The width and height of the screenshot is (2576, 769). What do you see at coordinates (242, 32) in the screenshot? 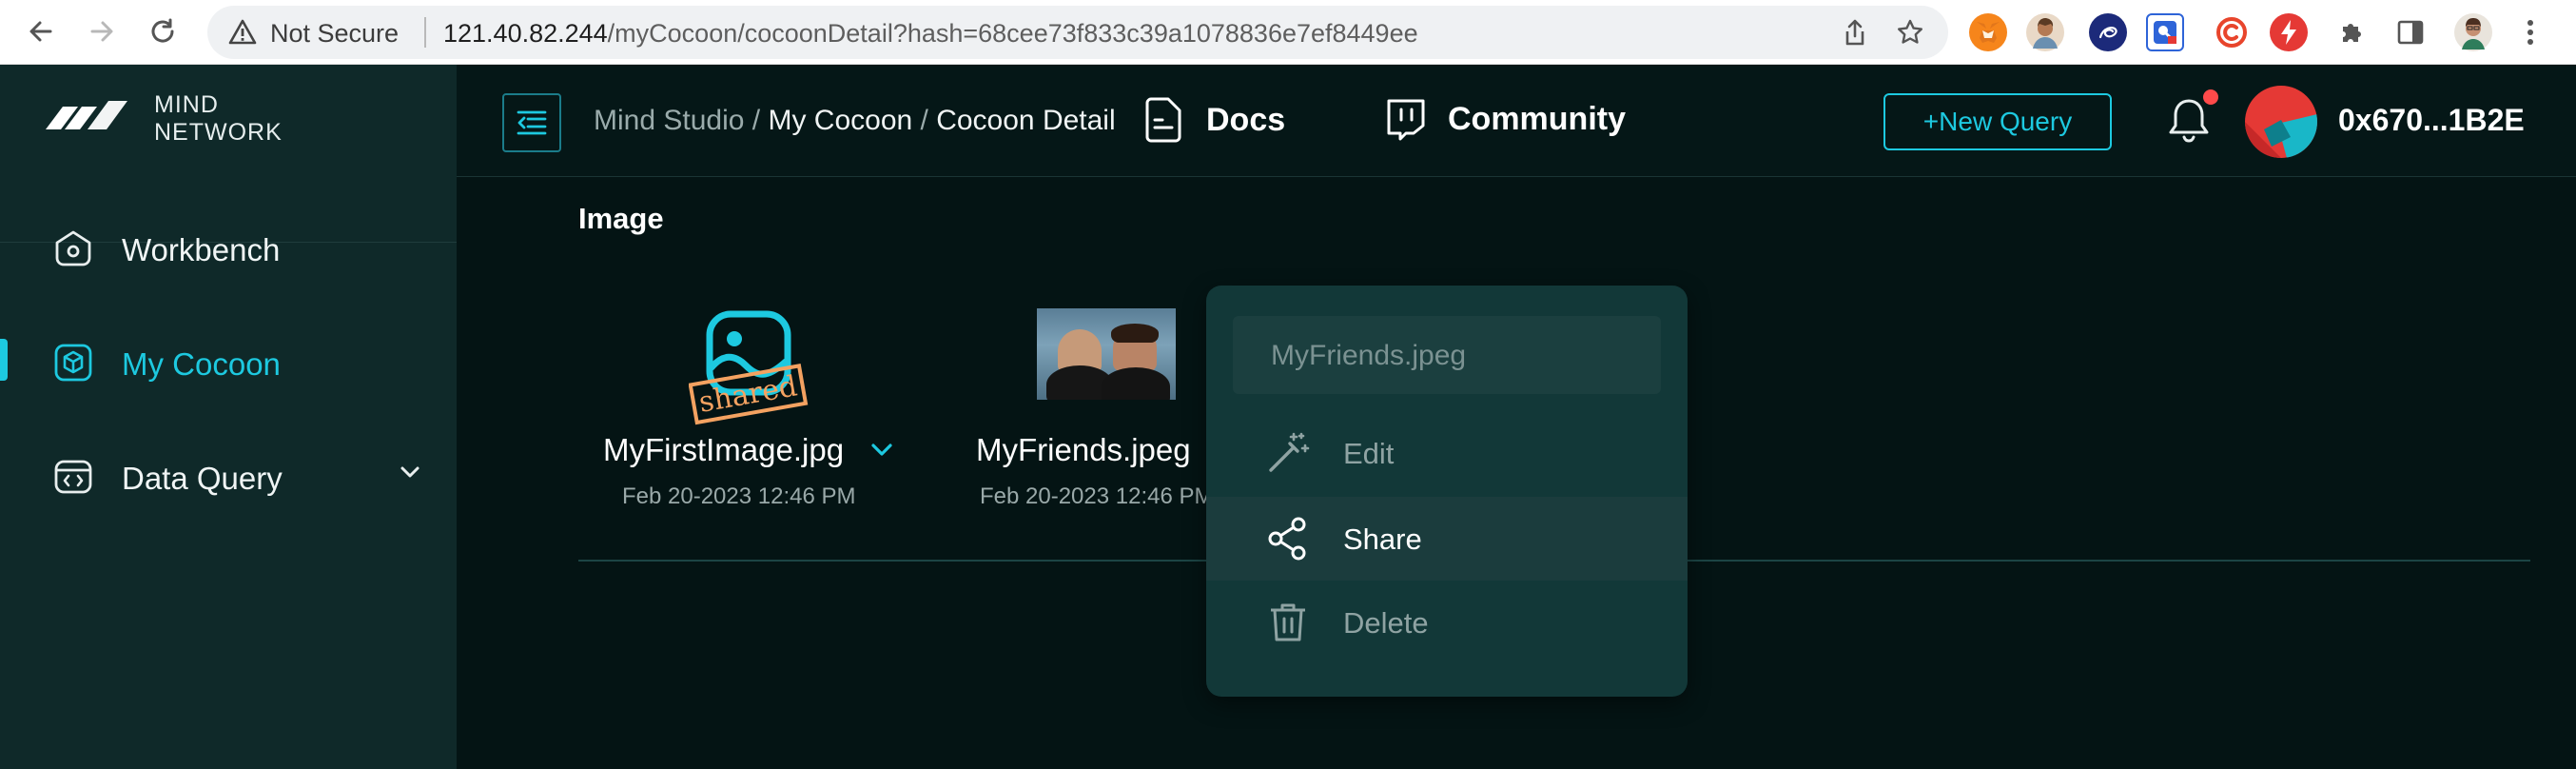
I see `warning-icon` at bounding box center [242, 32].